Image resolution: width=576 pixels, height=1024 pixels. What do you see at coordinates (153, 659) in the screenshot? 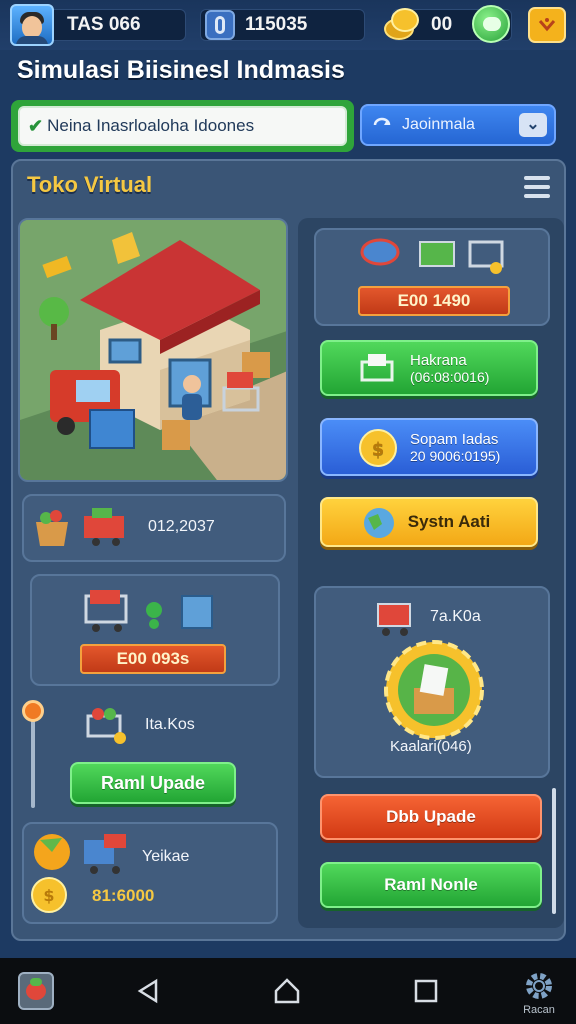
I see `cart-price-tag: E00 093s` at bounding box center [153, 659].